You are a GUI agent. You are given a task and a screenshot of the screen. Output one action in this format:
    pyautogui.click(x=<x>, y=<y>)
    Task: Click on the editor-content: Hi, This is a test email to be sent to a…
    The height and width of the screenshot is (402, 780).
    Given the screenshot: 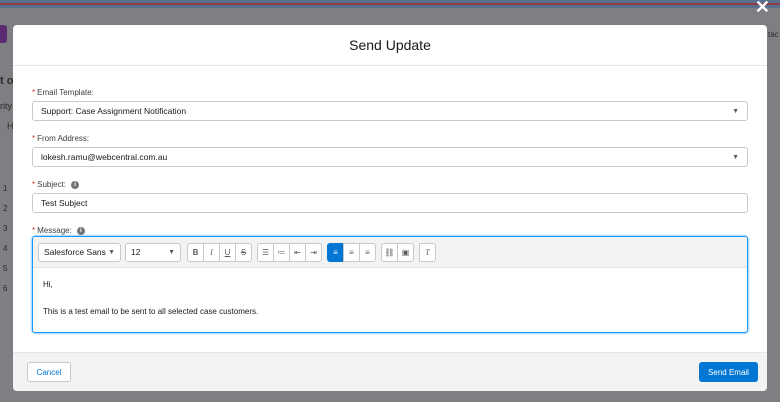 What is the action you would take?
    pyautogui.click(x=390, y=300)
    